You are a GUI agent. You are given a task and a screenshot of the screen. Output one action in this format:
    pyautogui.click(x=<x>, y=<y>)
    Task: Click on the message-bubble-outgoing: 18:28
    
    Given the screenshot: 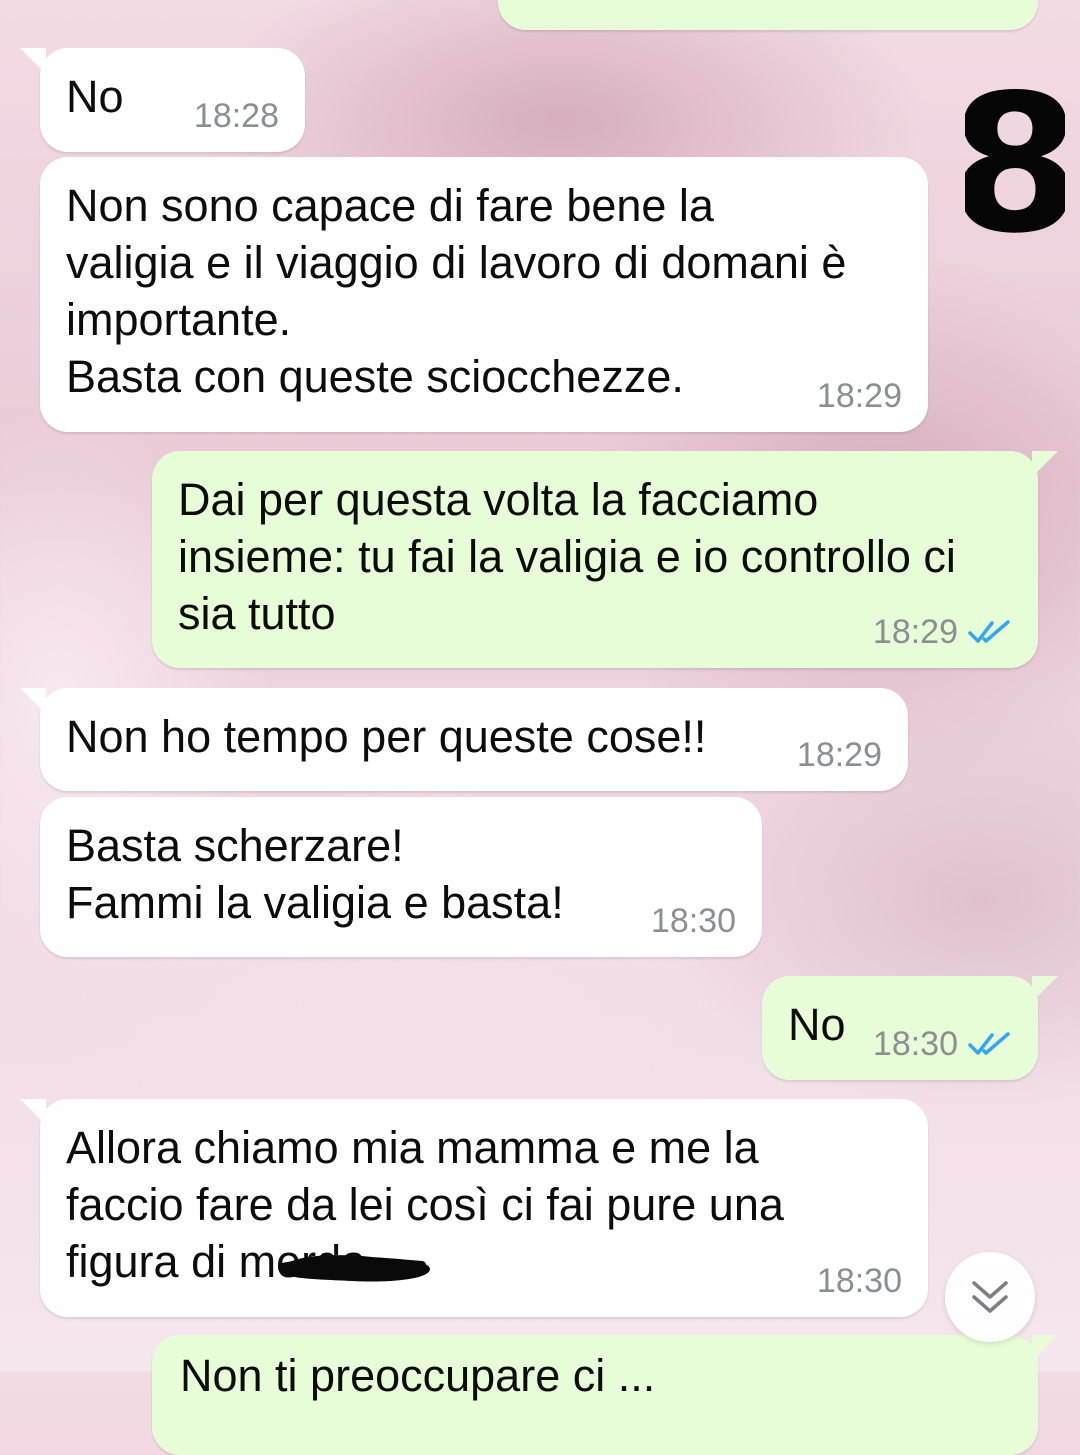 What is the action you would take?
    pyautogui.click(x=768, y=15)
    